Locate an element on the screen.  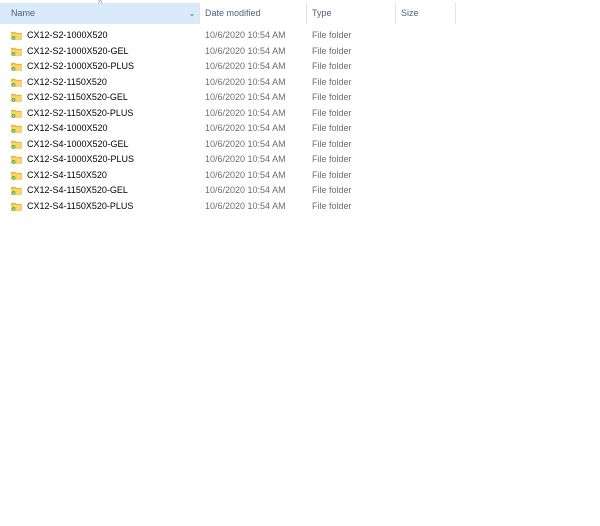
column-header-size: Size is located at coordinates (425, 13).